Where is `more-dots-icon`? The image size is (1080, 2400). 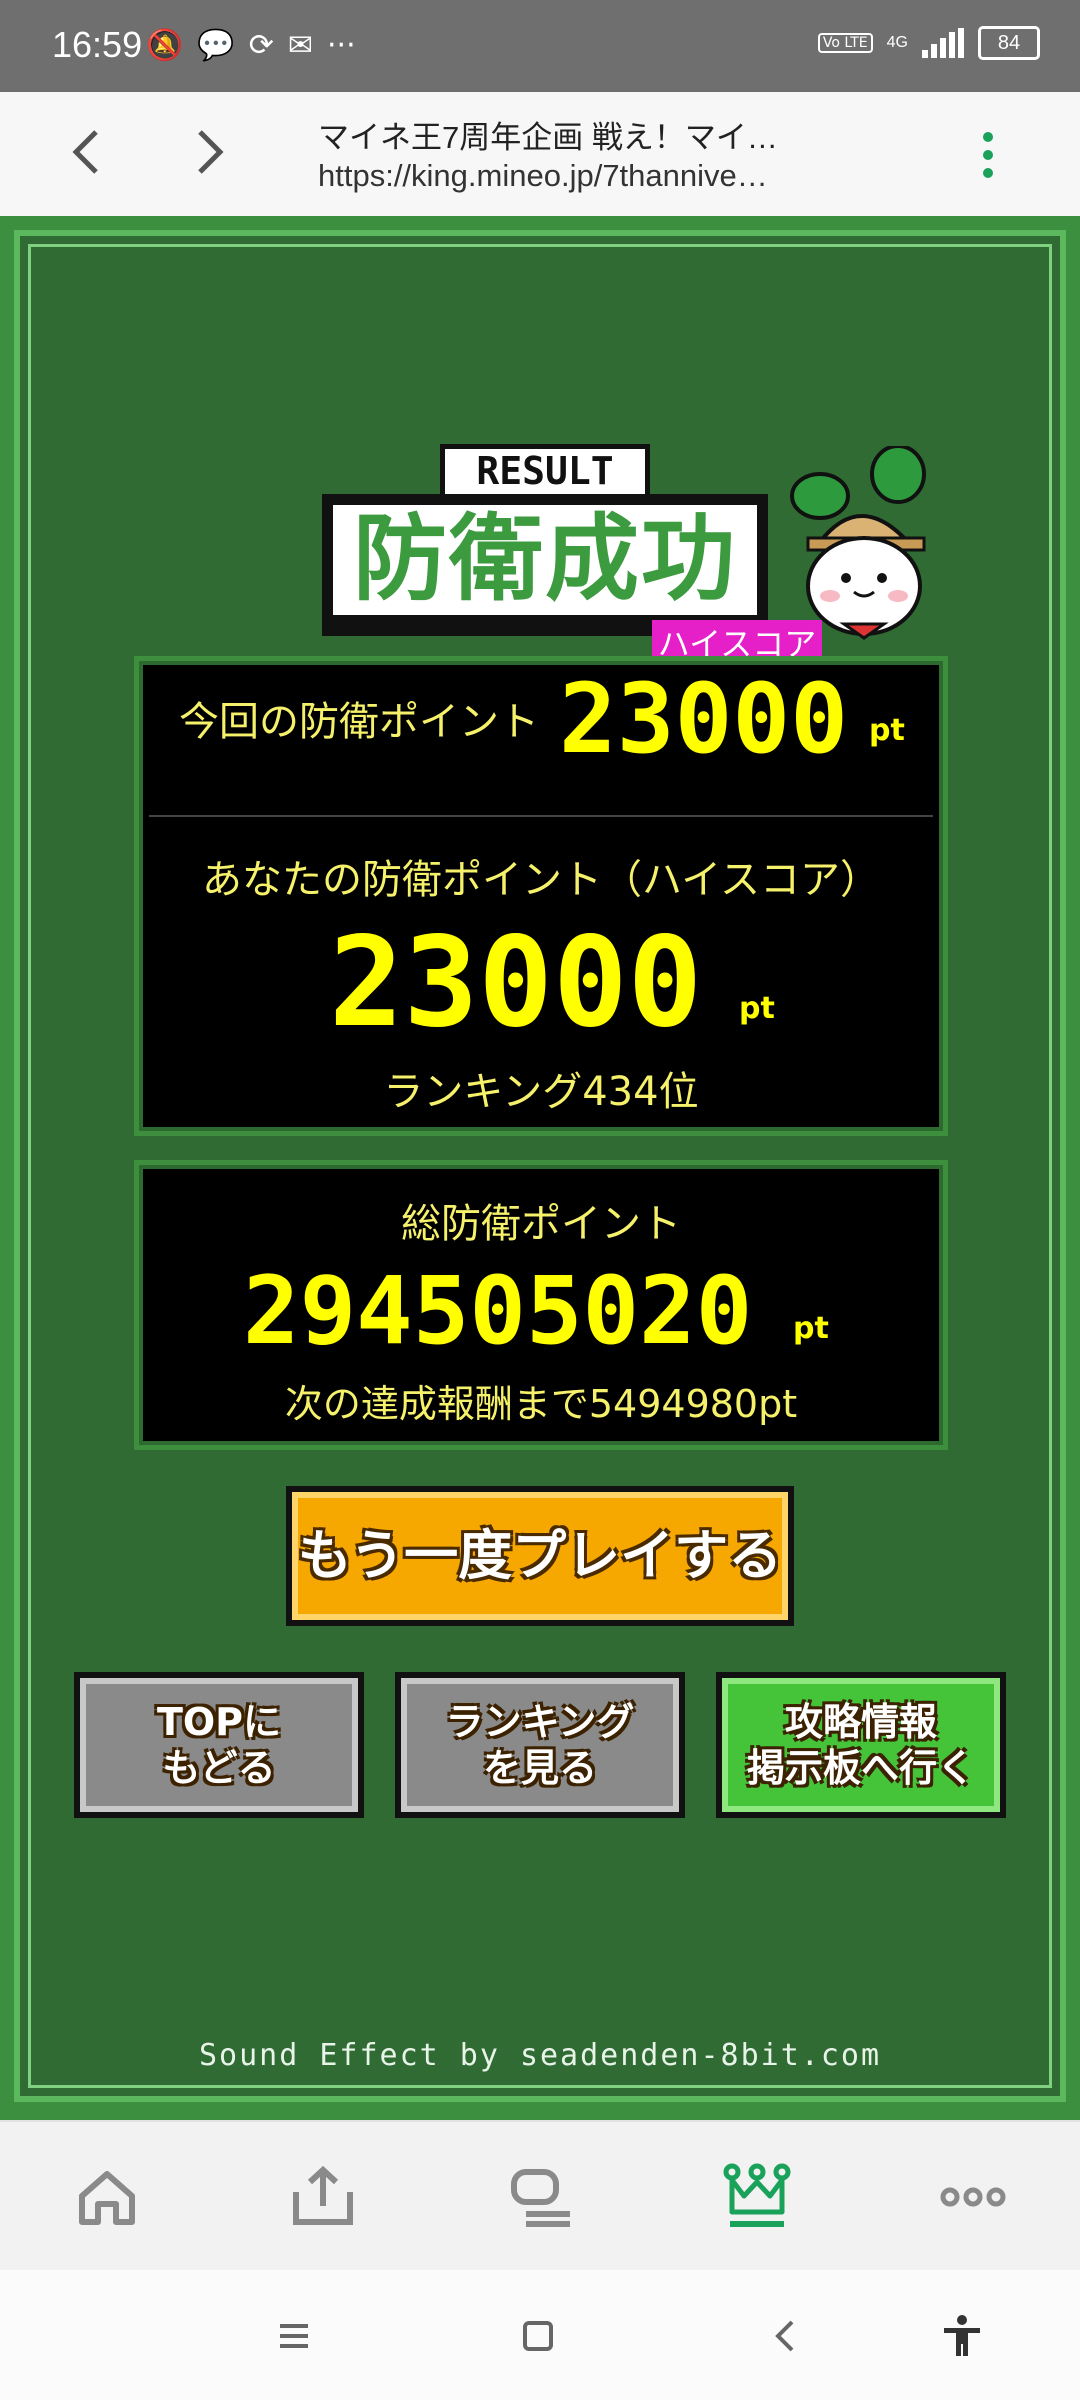 more-dots-icon is located at coordinates (973, 2197).